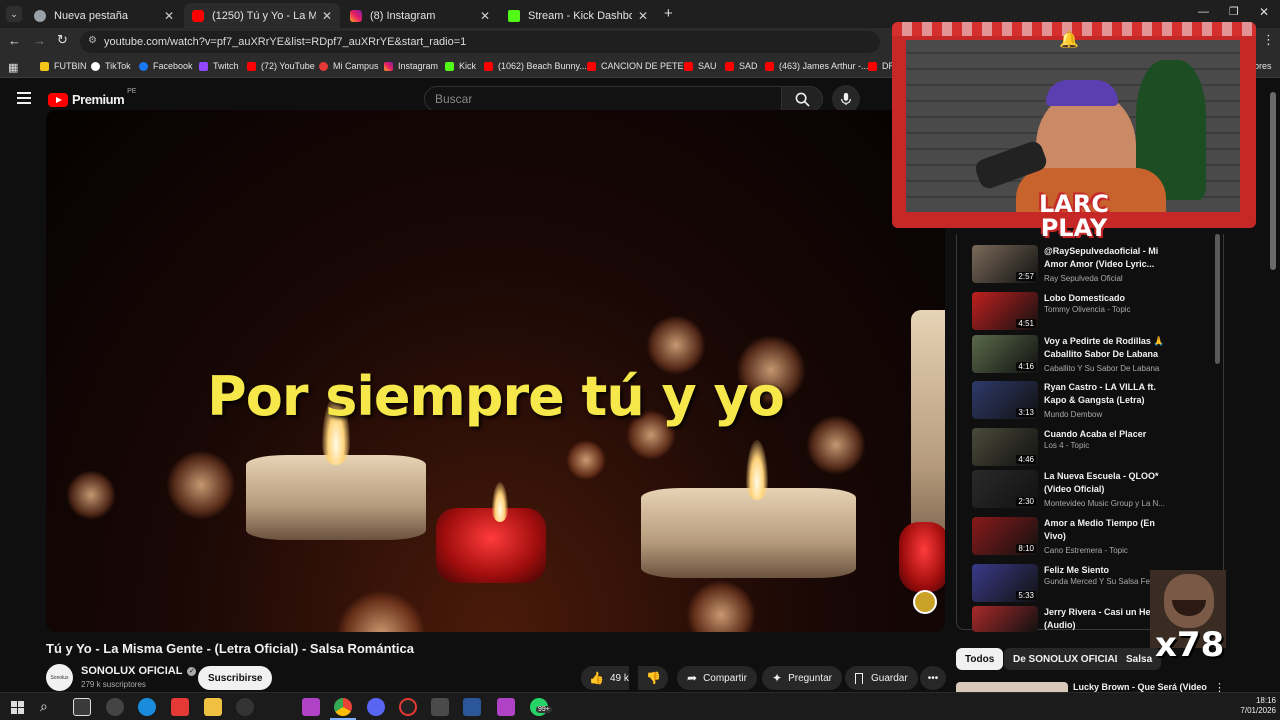 This screenshot has height=720, width=1280. I want to click on brand-line: PLAY, so click(1074, 228).